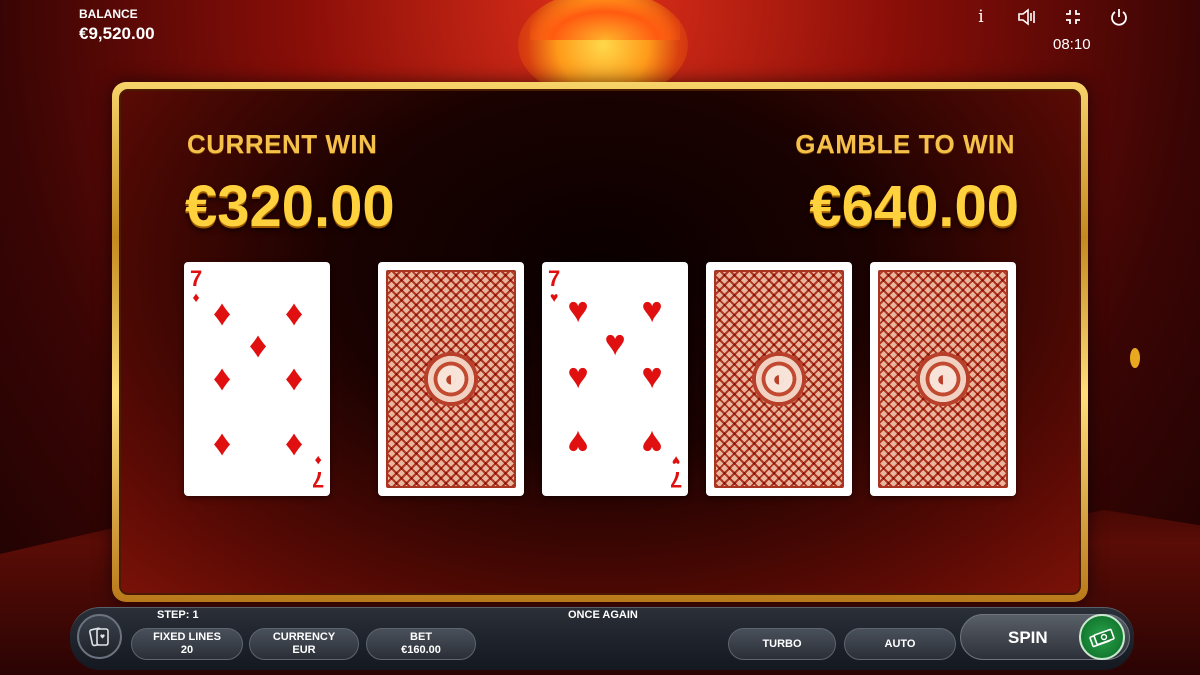 This screenshot has height=675, width=1200. I want to click on gamble-to-win-value: €640.00, so click(914, 206).